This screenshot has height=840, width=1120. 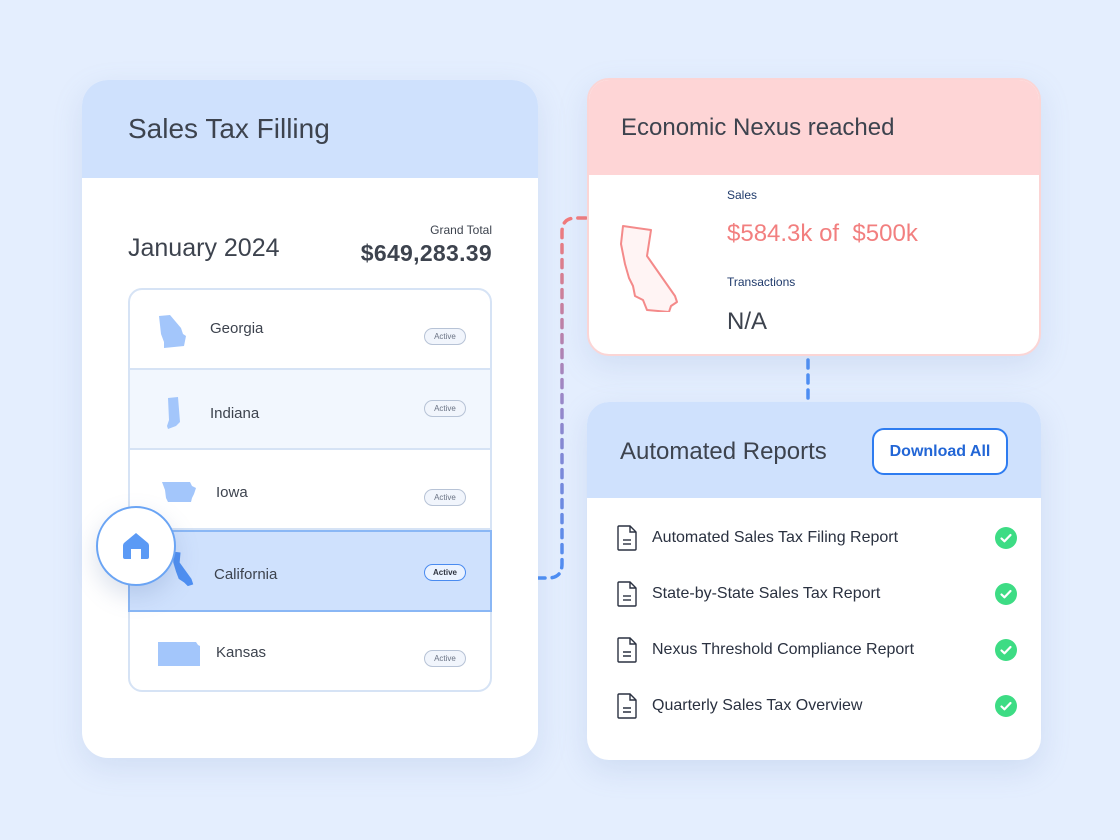 What do you see at coordinates (310, 571) in the screenshot?
I see `state-row-california: California Active` at bounding box center [310, 571].